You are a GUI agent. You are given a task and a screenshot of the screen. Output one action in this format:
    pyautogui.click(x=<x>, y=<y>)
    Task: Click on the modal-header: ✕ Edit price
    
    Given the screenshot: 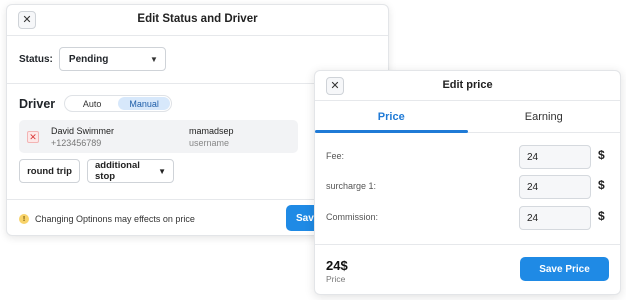 What is the action you would take?
    pyautogui.click(x=467, y=86)
    